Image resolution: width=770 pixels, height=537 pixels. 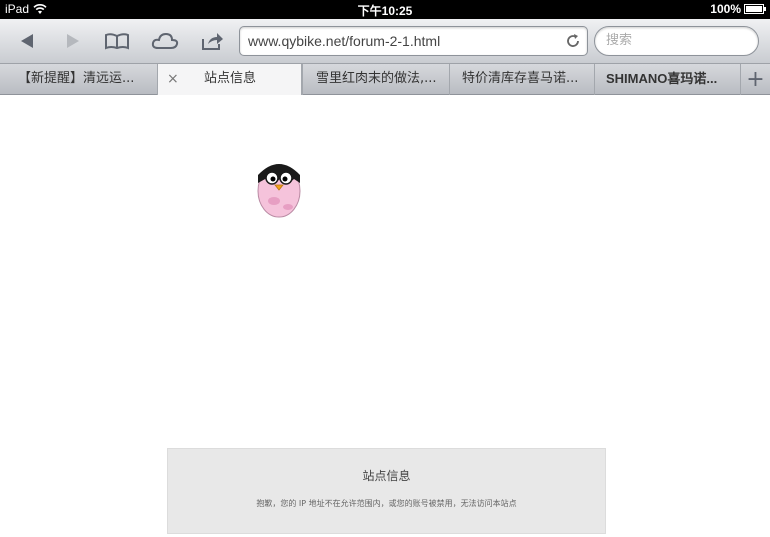 I want to click on close-tab-icon: ×, so click(x=173, y=79).